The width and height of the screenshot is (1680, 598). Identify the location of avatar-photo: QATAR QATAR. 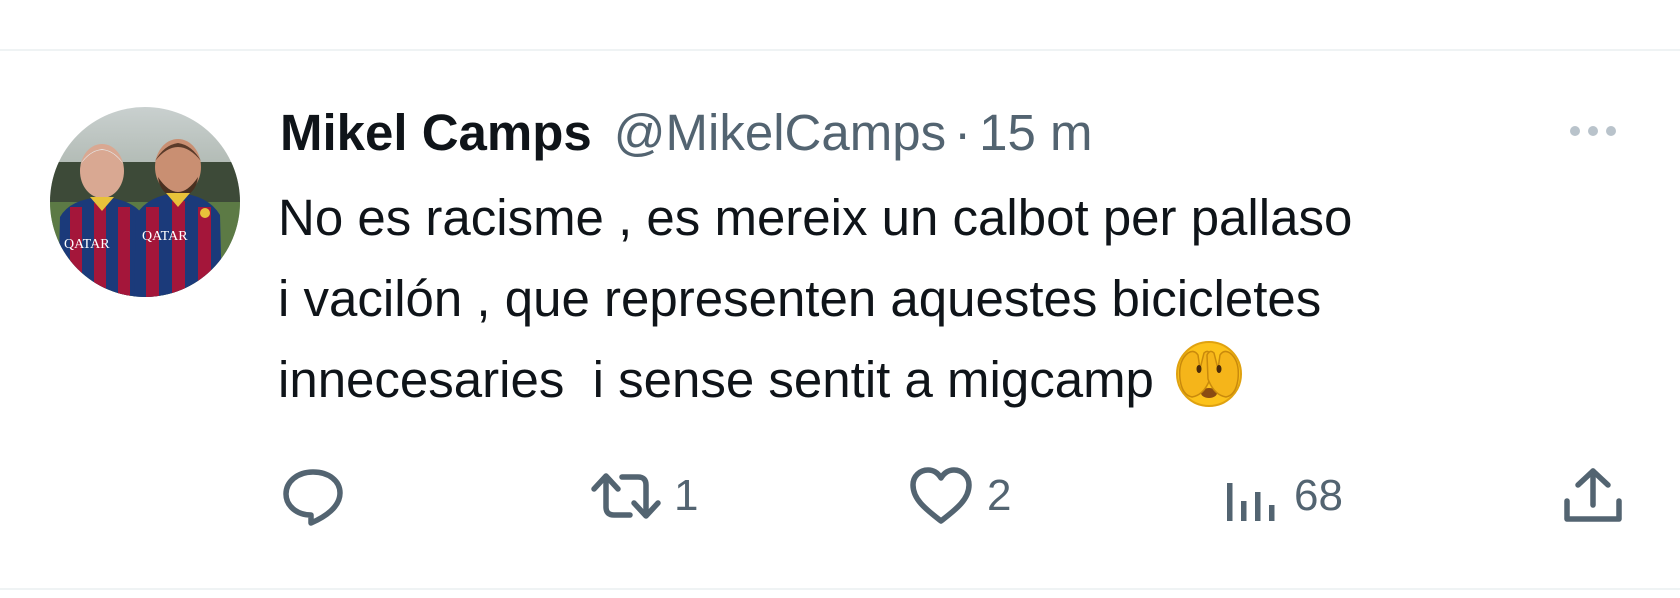
(145, 202).